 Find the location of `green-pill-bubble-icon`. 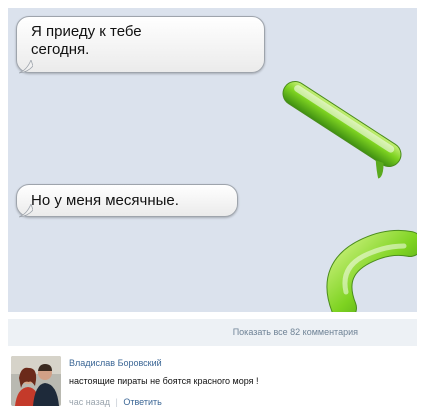

green-pill-bubble-icon is located at coordinates (342, 130).